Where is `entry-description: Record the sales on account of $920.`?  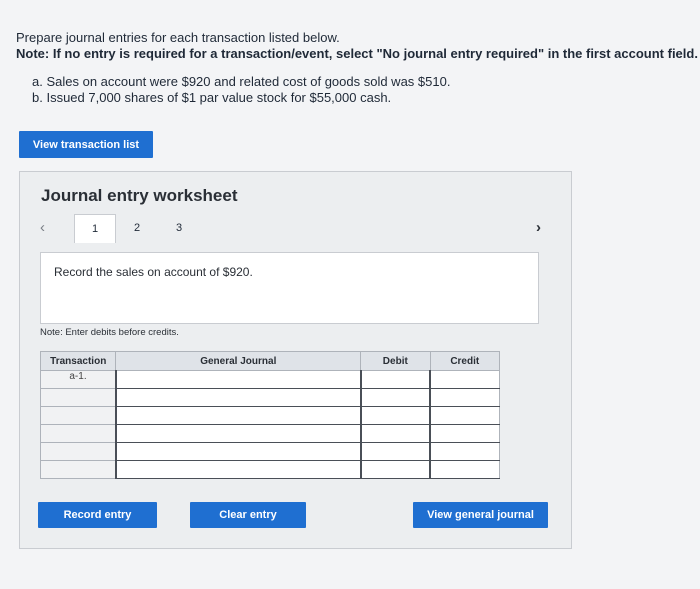 entry-description: Record the sales on account of $920. is located at coordinates (153, 272).